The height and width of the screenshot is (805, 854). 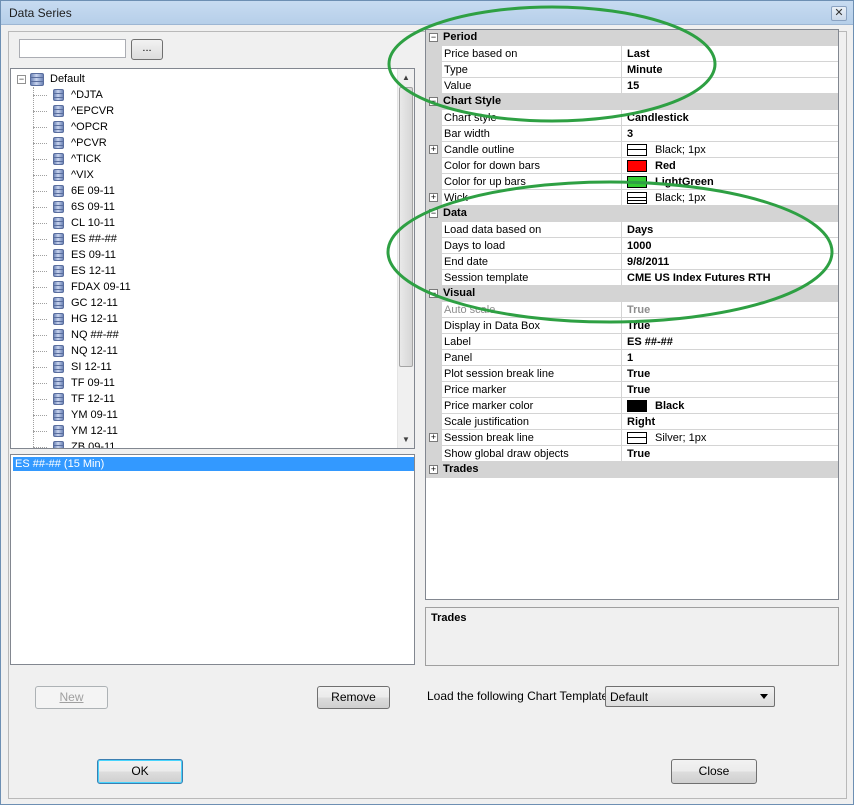 I want to click on chart-template-select: Default, so click(x=690, y=696).